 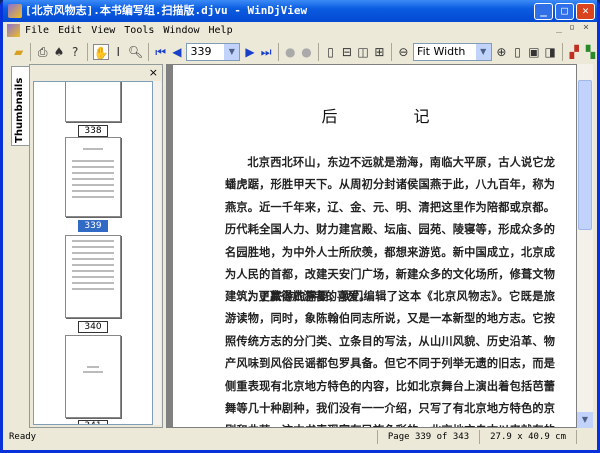 I want to click on tab-thumbnails-label: Thumbnails, so click(x=19, y=110).